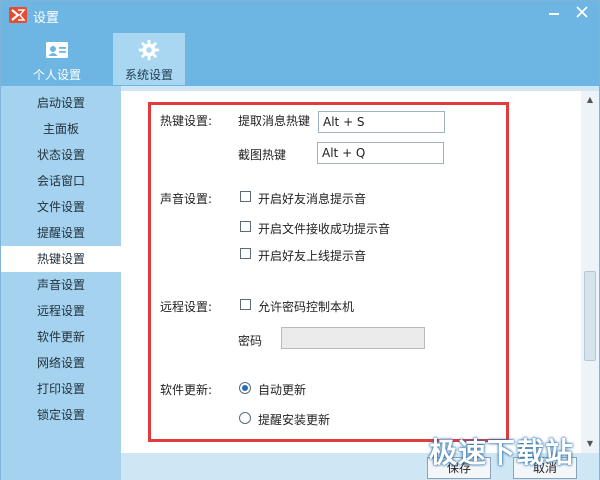 This screenshot has height=480, width=600. I want to click on sidebar-item-remote: 远程设置, so click(61, 311).